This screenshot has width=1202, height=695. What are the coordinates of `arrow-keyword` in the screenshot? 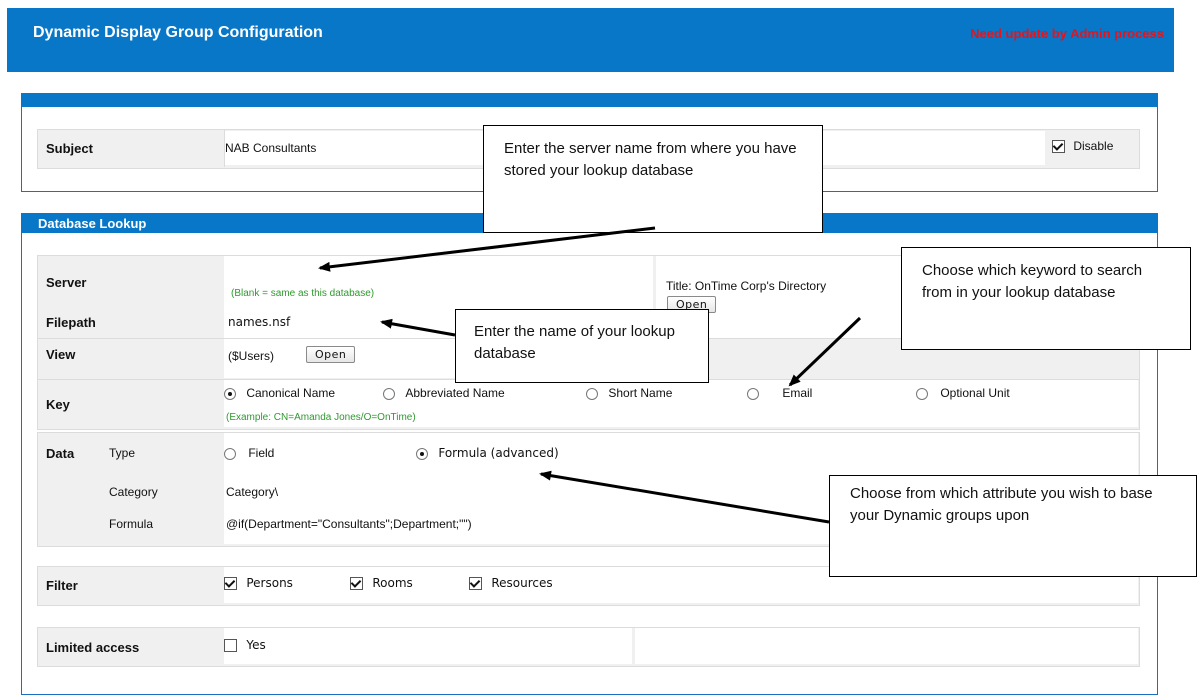 It's located at (825, 351).